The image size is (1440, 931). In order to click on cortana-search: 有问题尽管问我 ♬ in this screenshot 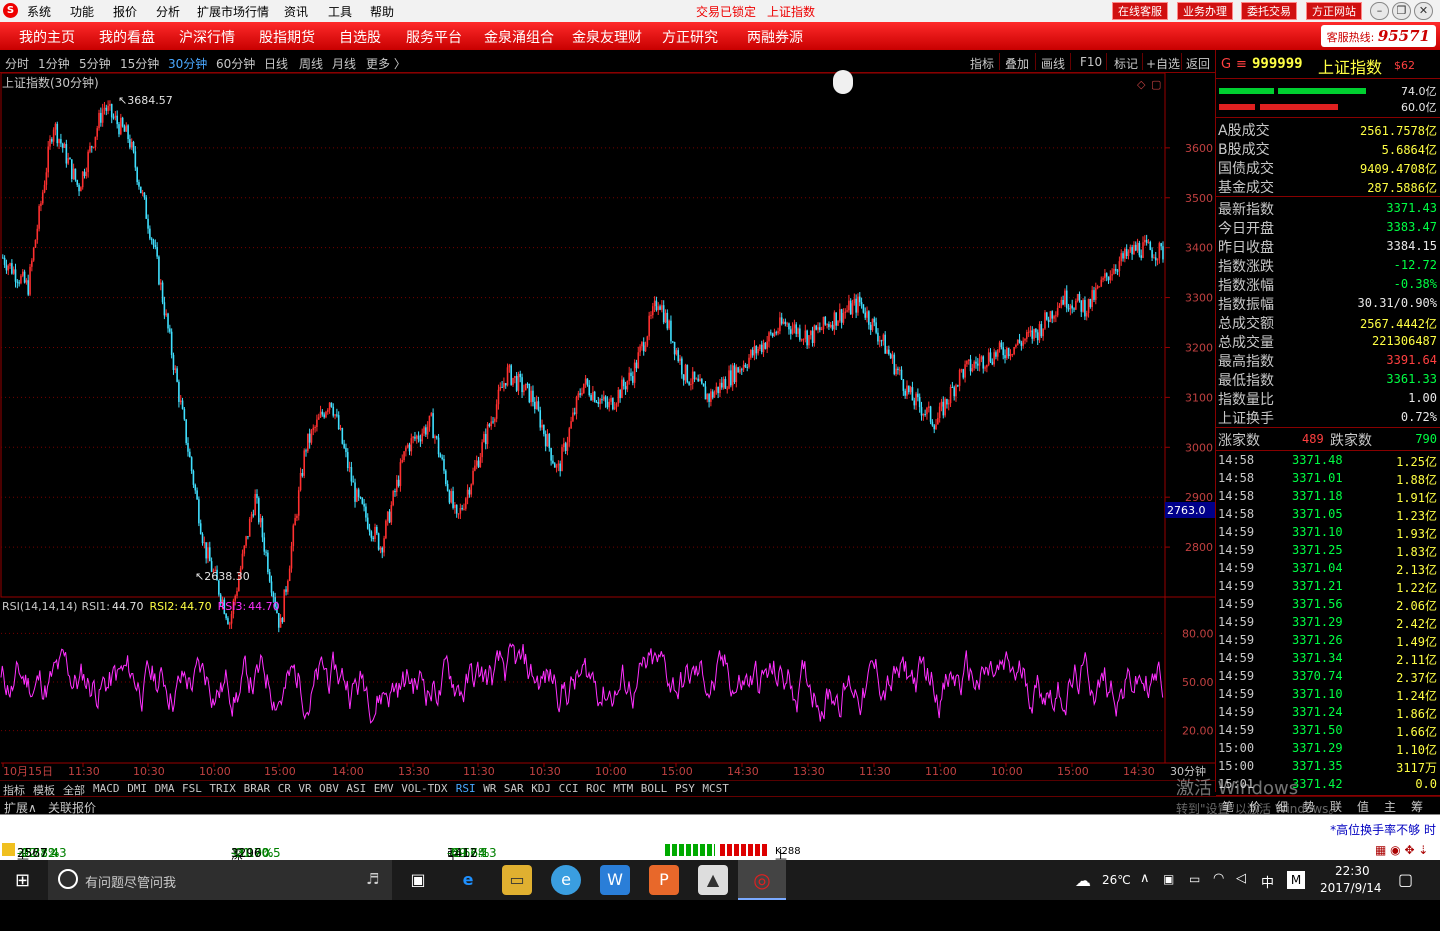, I will do `click(220, 880)`.